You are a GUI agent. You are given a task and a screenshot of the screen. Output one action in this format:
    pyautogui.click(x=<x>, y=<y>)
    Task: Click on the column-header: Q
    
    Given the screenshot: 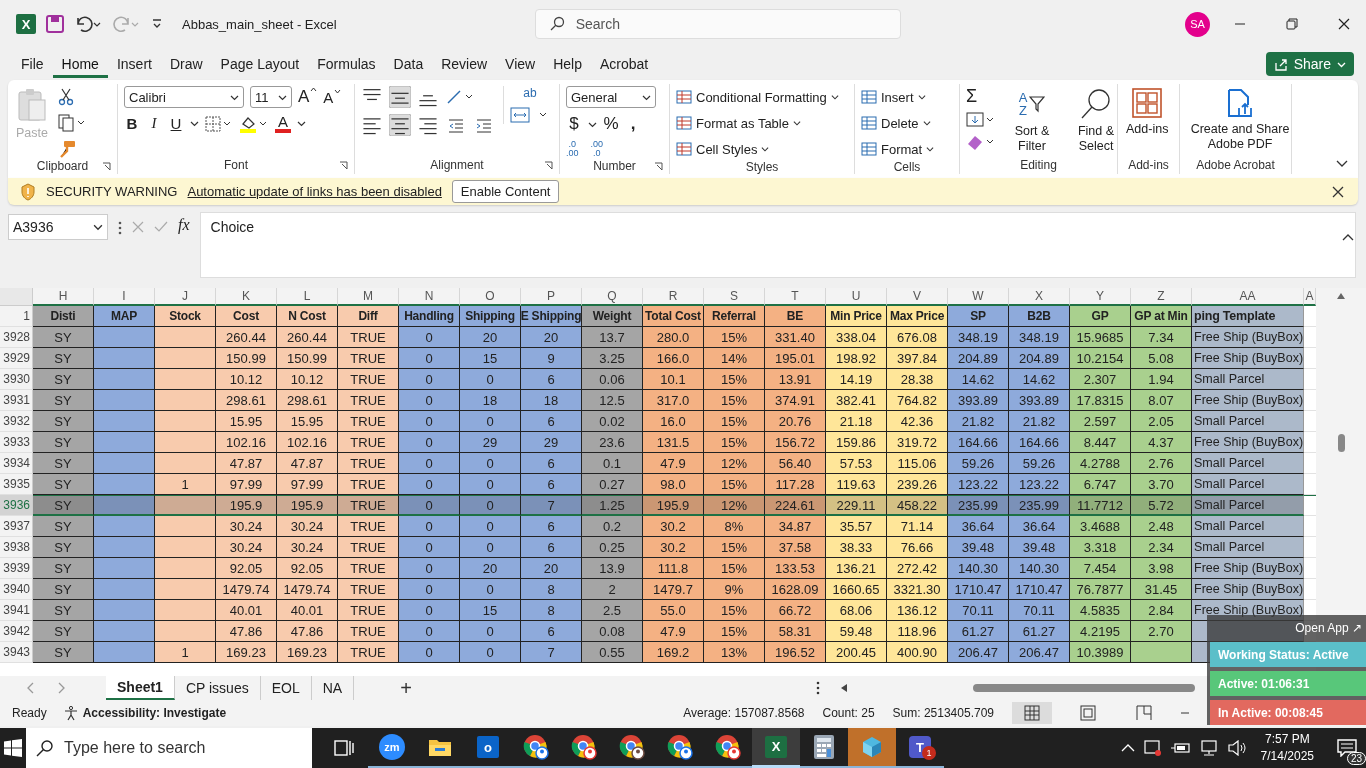 What is the action you would take?
    pyautogui.click(x=612, y=297)
    